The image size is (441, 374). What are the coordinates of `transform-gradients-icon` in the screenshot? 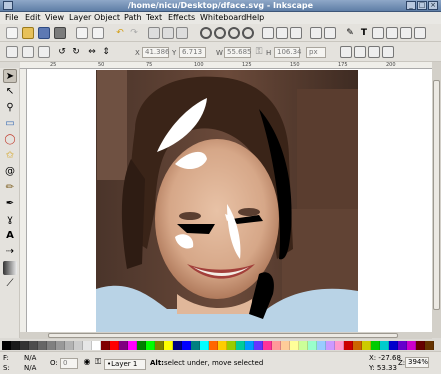 It's located at (374, 52).